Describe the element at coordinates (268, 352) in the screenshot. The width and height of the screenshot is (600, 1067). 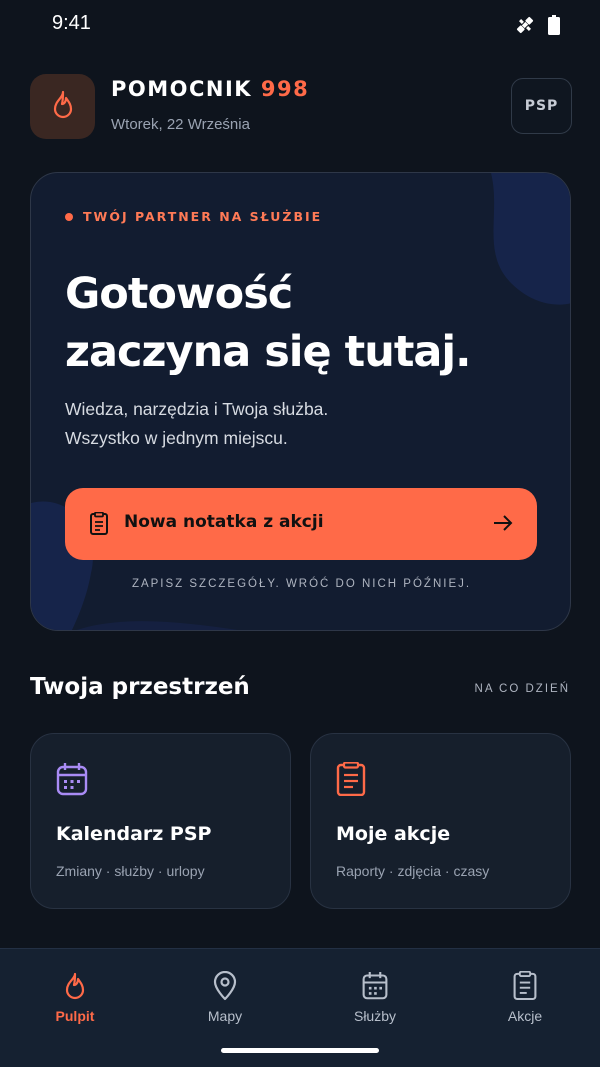
I see `hero-headline-line2: zaczyna się tutaj.` at that location.